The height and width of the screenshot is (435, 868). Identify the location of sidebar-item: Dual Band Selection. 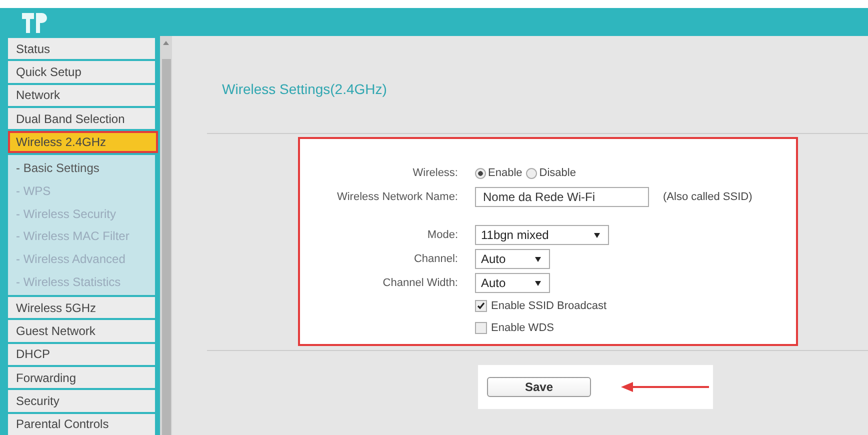
(81, 119).